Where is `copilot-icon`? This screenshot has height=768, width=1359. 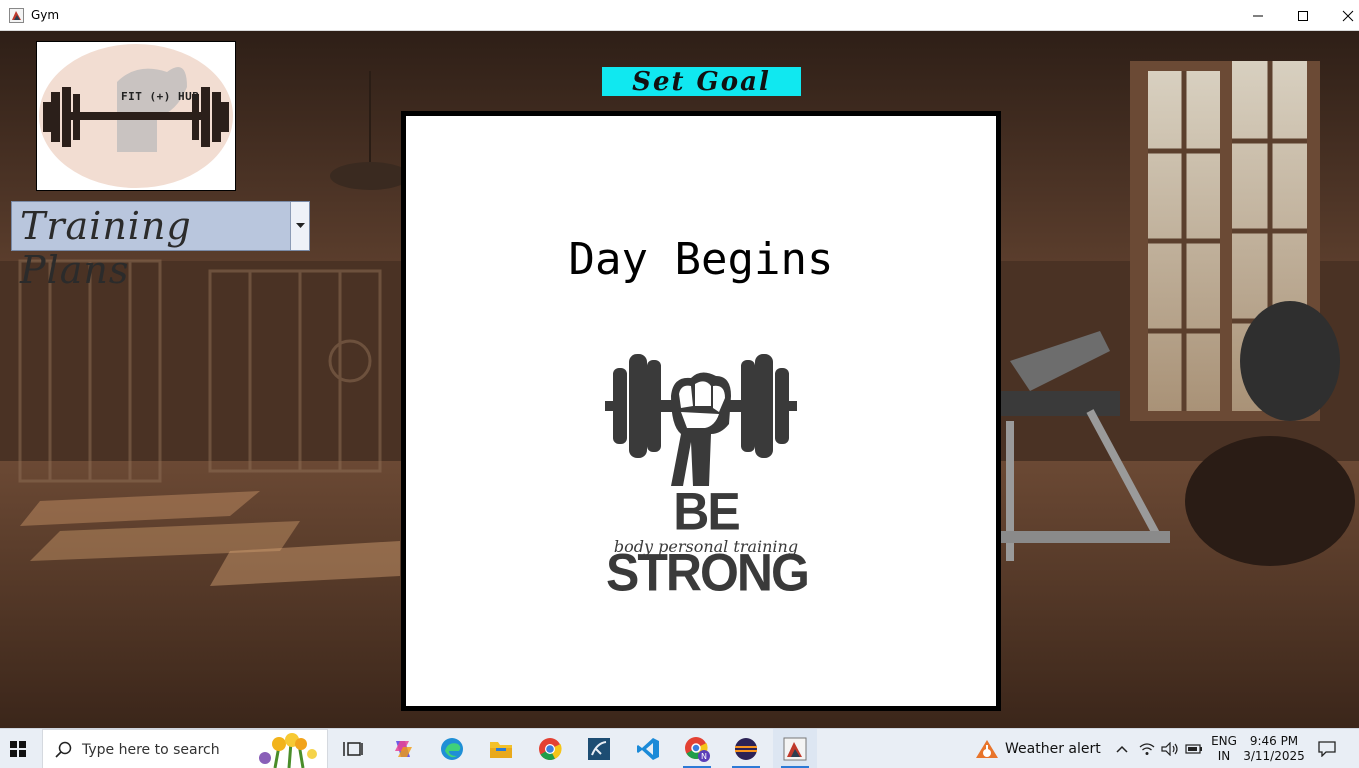 copilot-icon is located at coordinates (403, 749).